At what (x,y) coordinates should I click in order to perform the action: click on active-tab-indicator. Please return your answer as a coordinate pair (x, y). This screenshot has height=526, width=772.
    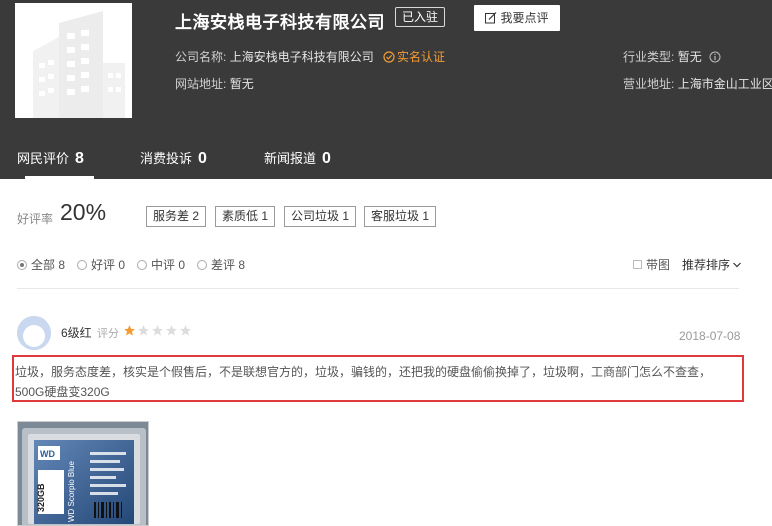
    Looking at the image, I should click on (59, 177).